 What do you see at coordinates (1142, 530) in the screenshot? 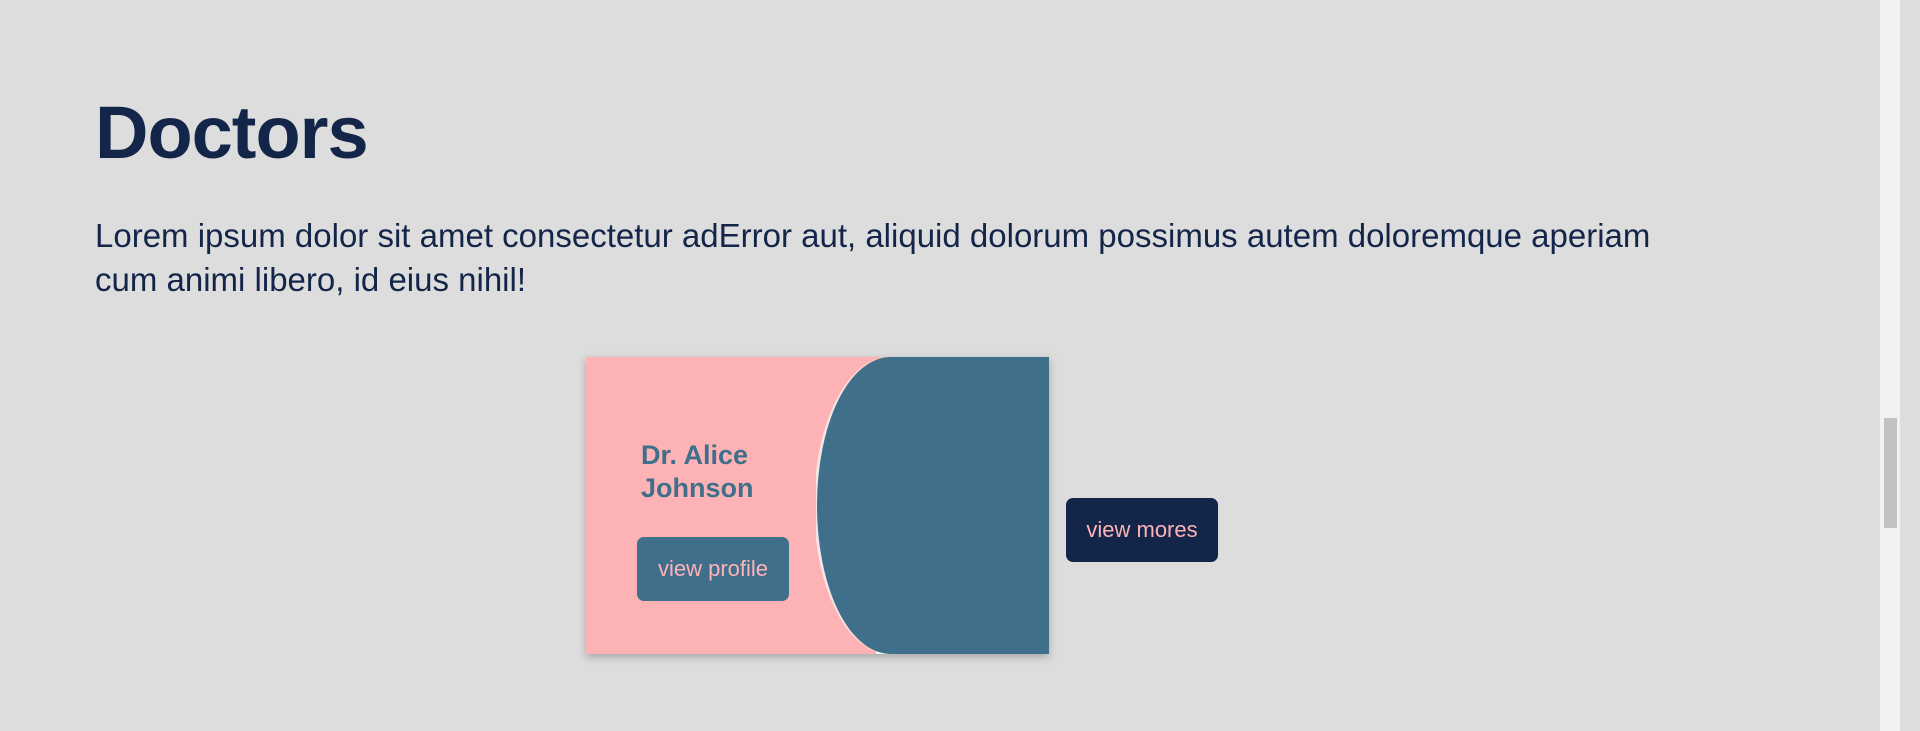
I see `view-more-button: view mores` at bounding box center [1142, 530].